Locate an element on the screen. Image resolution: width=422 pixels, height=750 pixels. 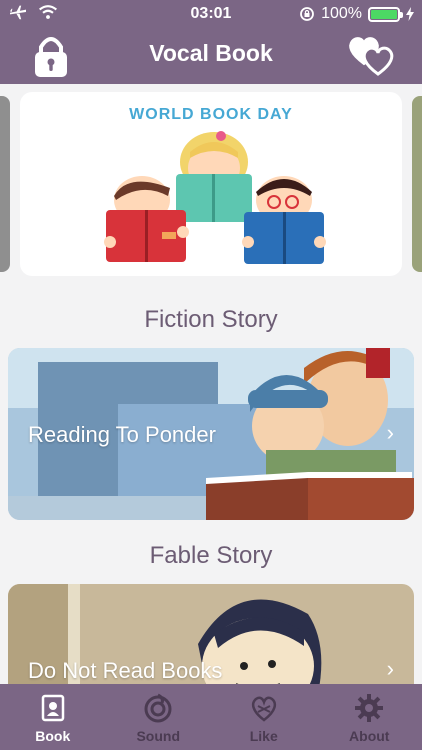
like-icon is located at coordinates (263, 709).